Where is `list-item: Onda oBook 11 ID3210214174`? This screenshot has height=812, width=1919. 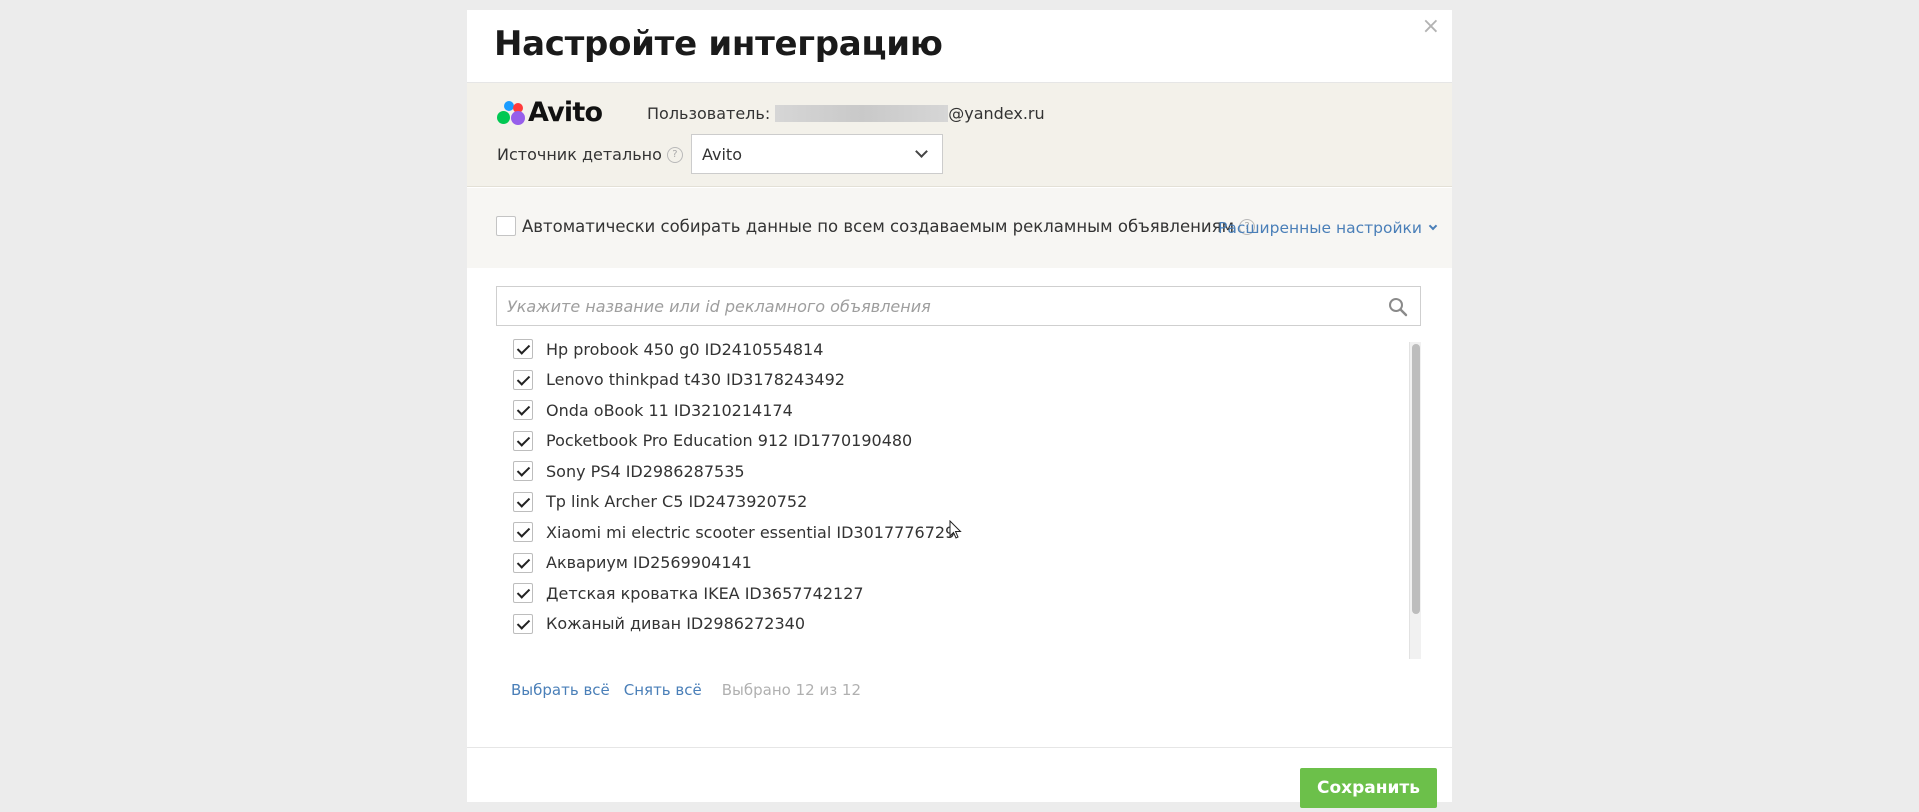
list-item: Onda oBook 11 ID3210214174 is located at coordinates (958, 410).